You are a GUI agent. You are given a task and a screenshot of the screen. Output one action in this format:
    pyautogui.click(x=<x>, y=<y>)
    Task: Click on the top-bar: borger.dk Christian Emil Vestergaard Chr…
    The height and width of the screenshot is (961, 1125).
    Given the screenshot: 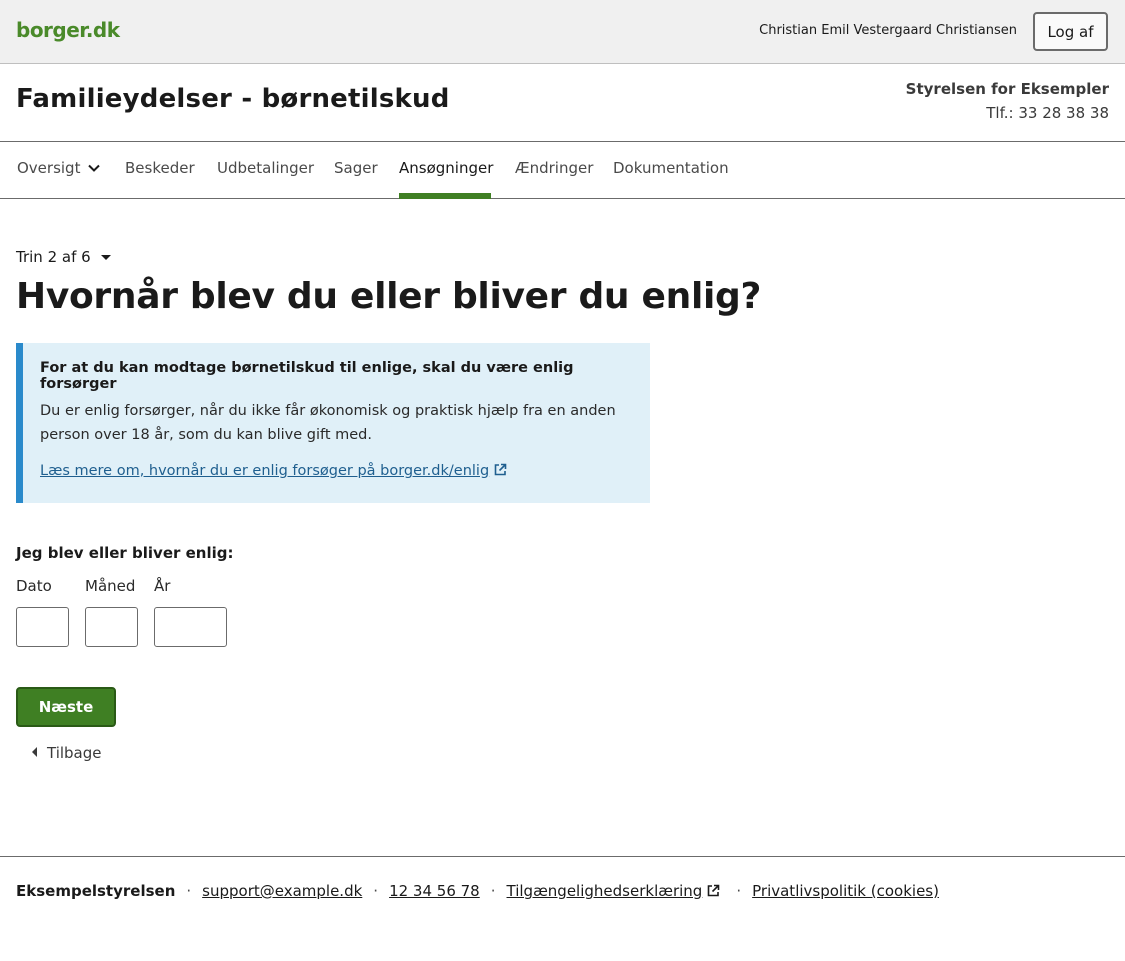 What is the action you would take?
    pyautogui.click(x=562, y=32)
    